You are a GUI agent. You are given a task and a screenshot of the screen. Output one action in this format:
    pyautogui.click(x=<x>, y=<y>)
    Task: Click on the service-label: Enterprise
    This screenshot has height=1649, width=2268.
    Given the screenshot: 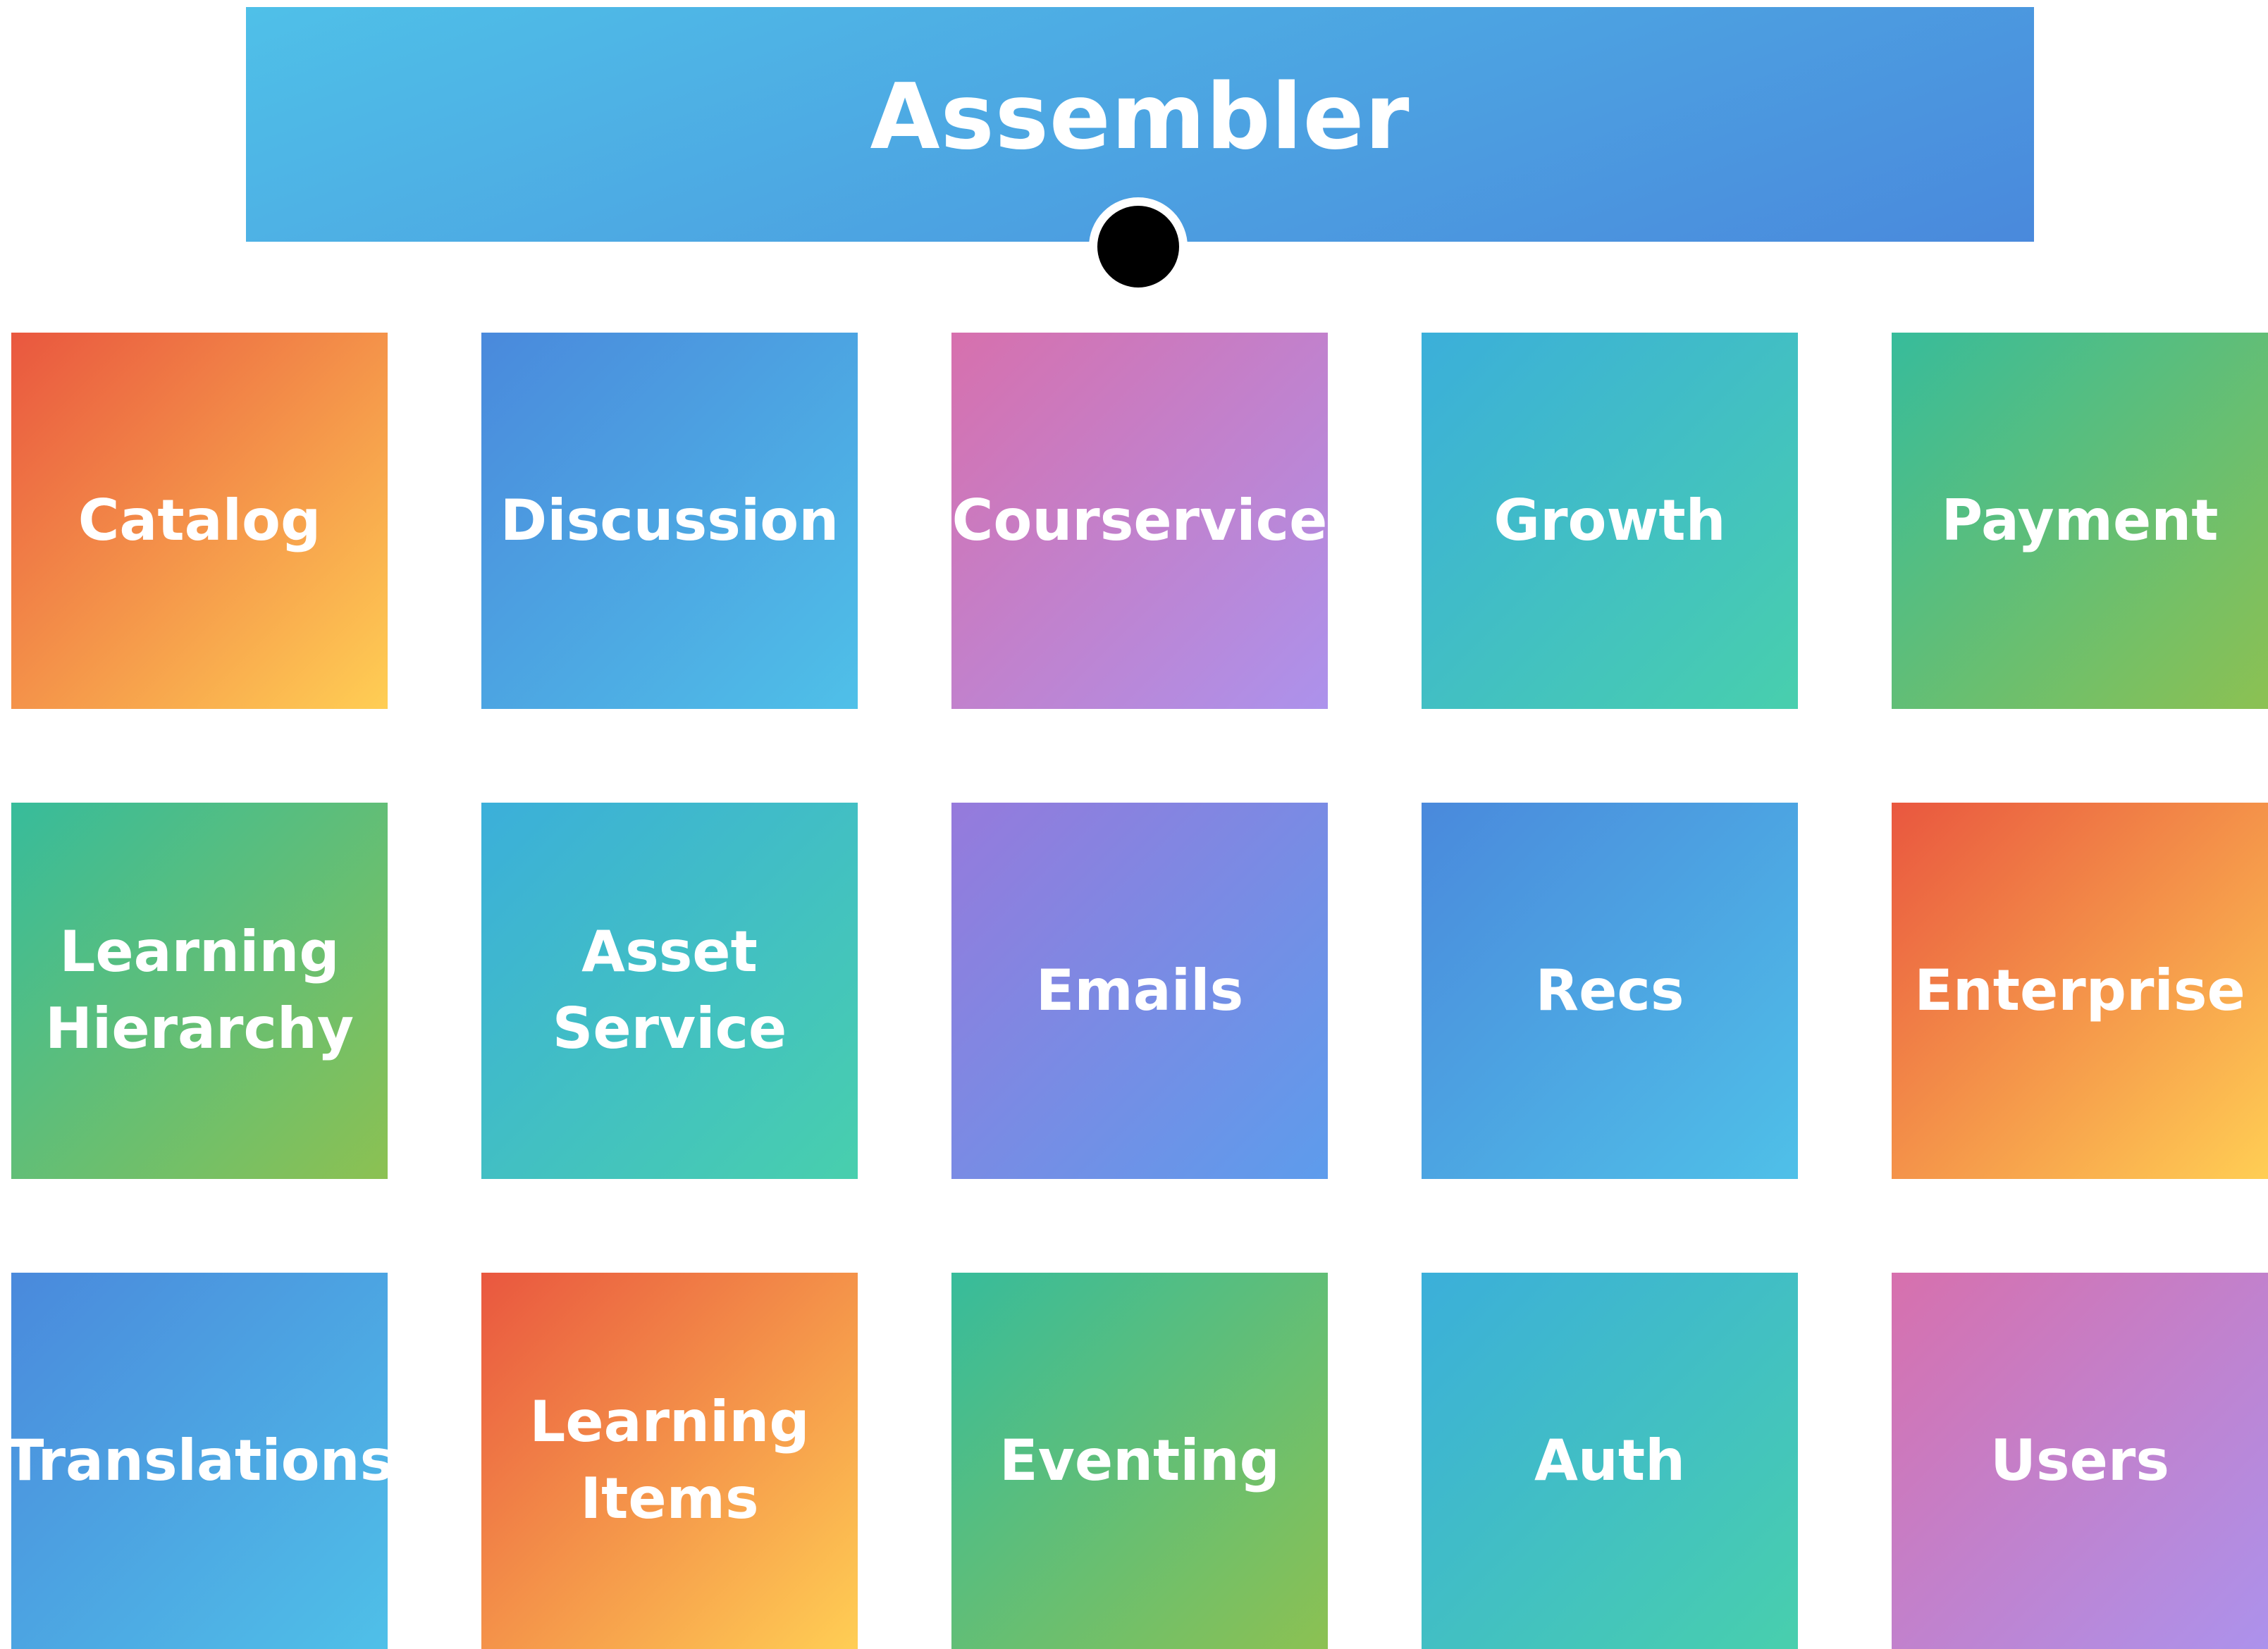 What is the action you would take?
    pyautogui.click(x=2079, y=990)
    